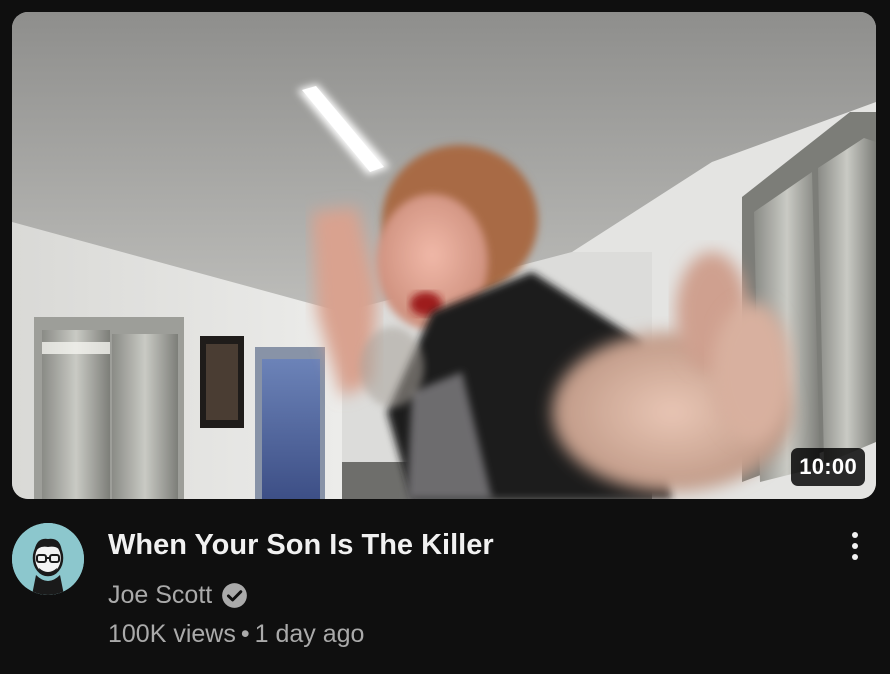 The height and width of the screenshot is (674, 890). Describe the element at coordinates (172, 634) in the screenshot. I see `view-count: 100K views` at that location.